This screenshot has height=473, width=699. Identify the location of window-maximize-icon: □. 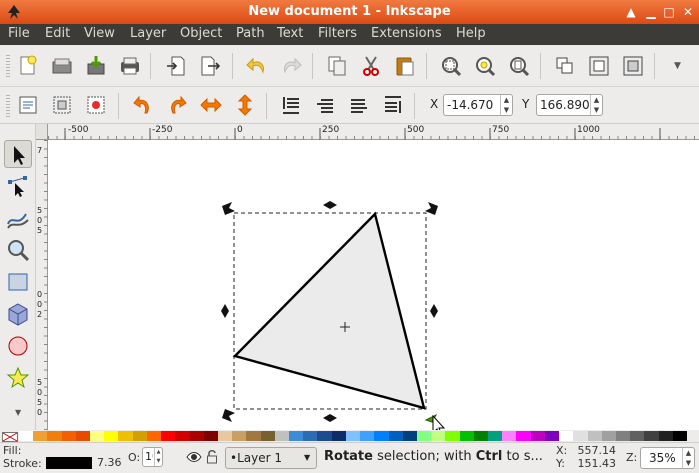
(669, 12).